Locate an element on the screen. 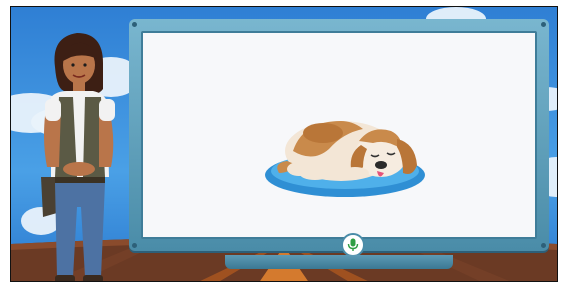  teacher-character is located at coordinates (78, 157).